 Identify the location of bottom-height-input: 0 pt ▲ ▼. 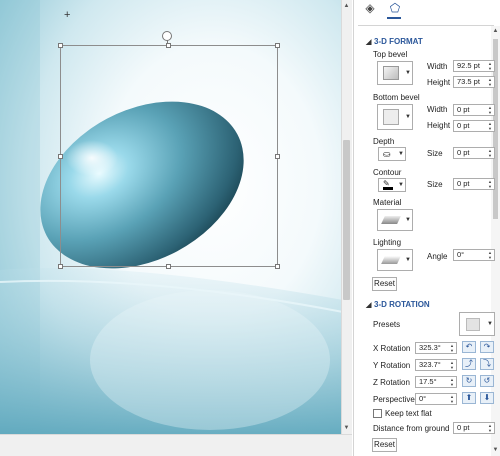
(474, 126).